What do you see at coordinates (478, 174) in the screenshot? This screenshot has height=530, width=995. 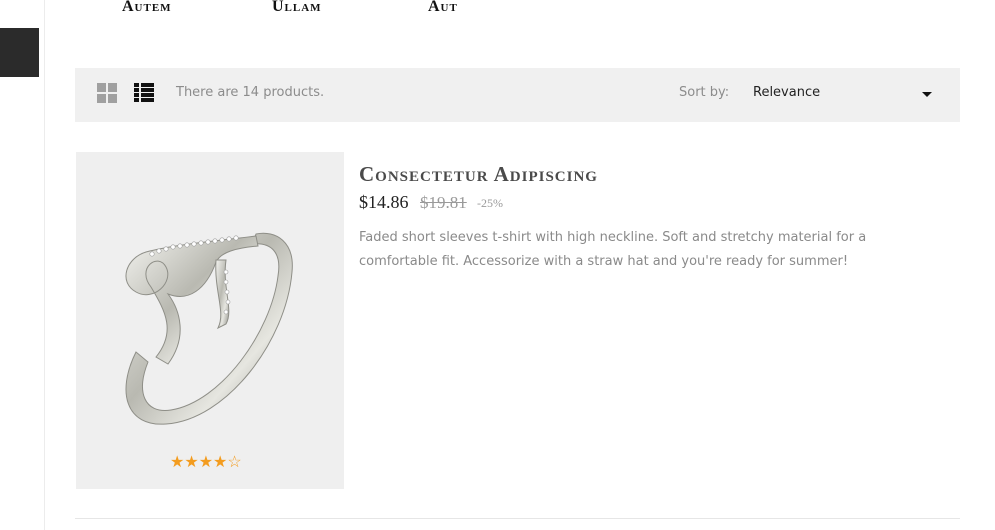 I see `product-title: Consectetur Adipiscing` at bounding box center [478, 174].